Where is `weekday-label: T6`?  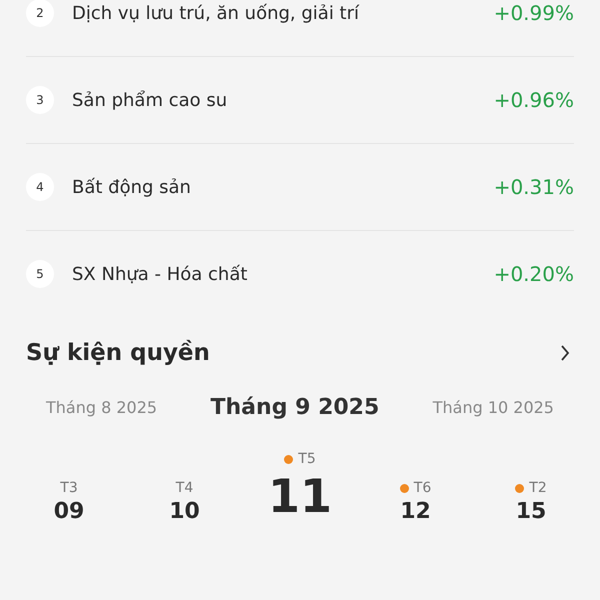
weekday-label: T6 is located at coordinates (423, 488).